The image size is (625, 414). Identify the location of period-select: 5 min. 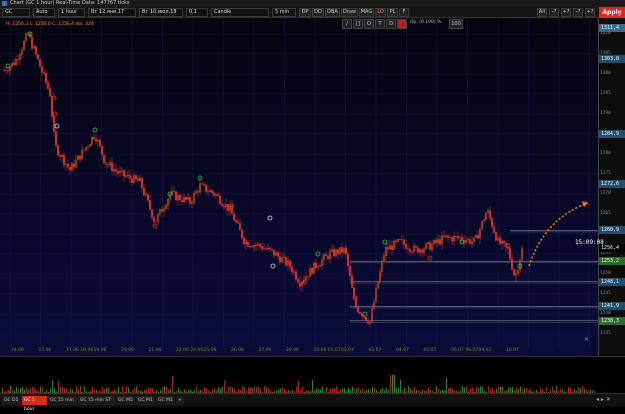
(284, 12).